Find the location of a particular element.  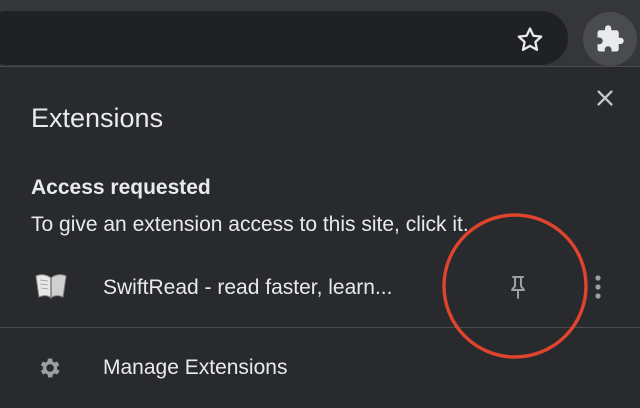

extensions-button is located at coordinates (610, 39).